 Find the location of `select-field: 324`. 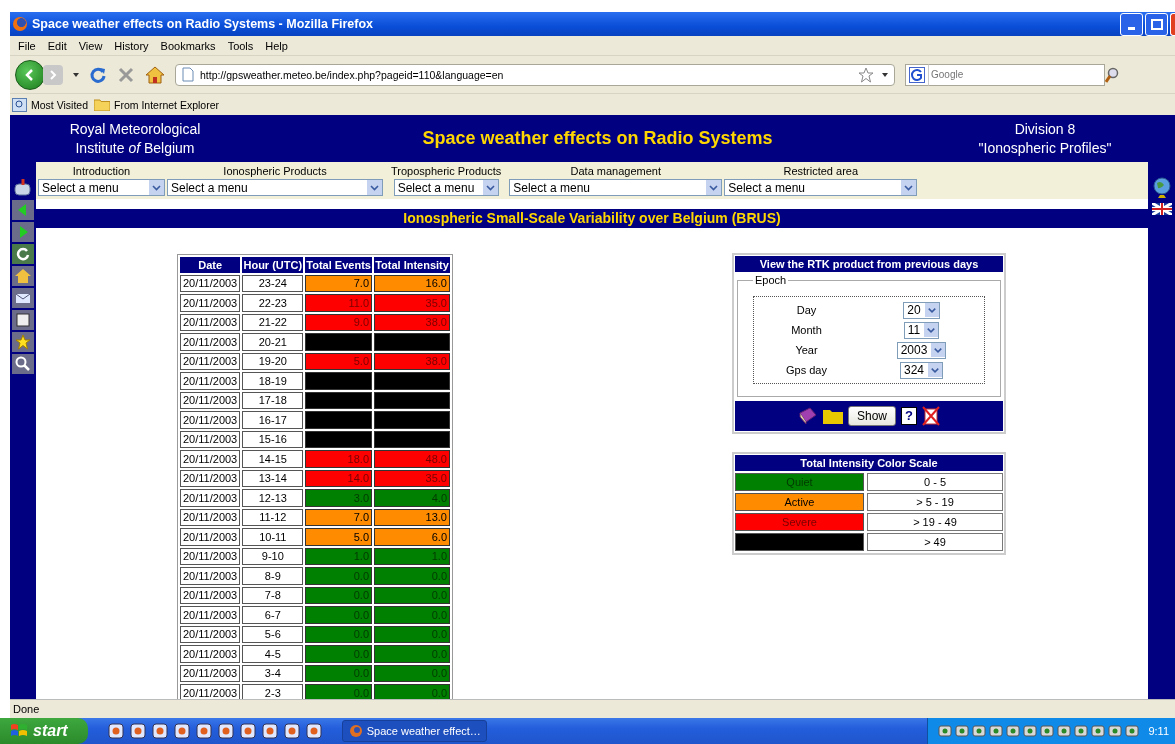

select-field: 324 is located at coordinates (921, 370).